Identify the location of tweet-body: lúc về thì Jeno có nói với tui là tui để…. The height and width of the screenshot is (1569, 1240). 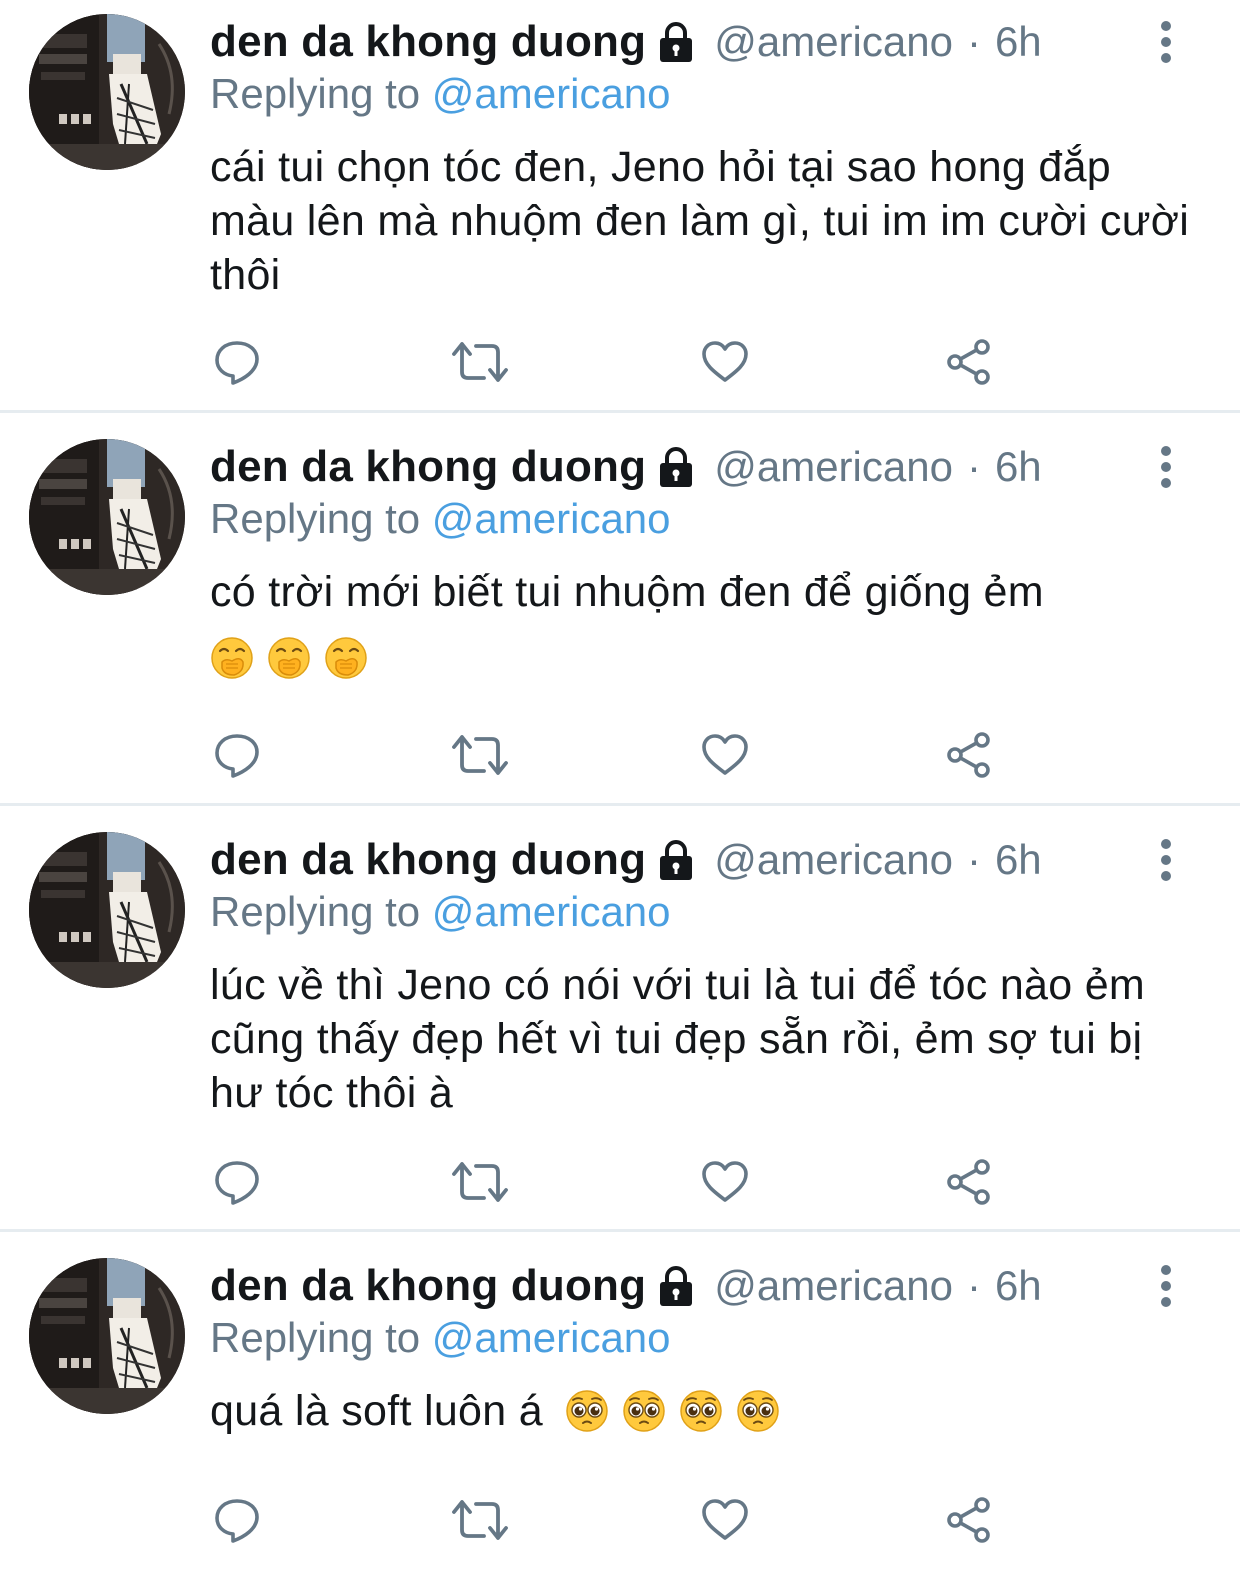
(678, 1039).